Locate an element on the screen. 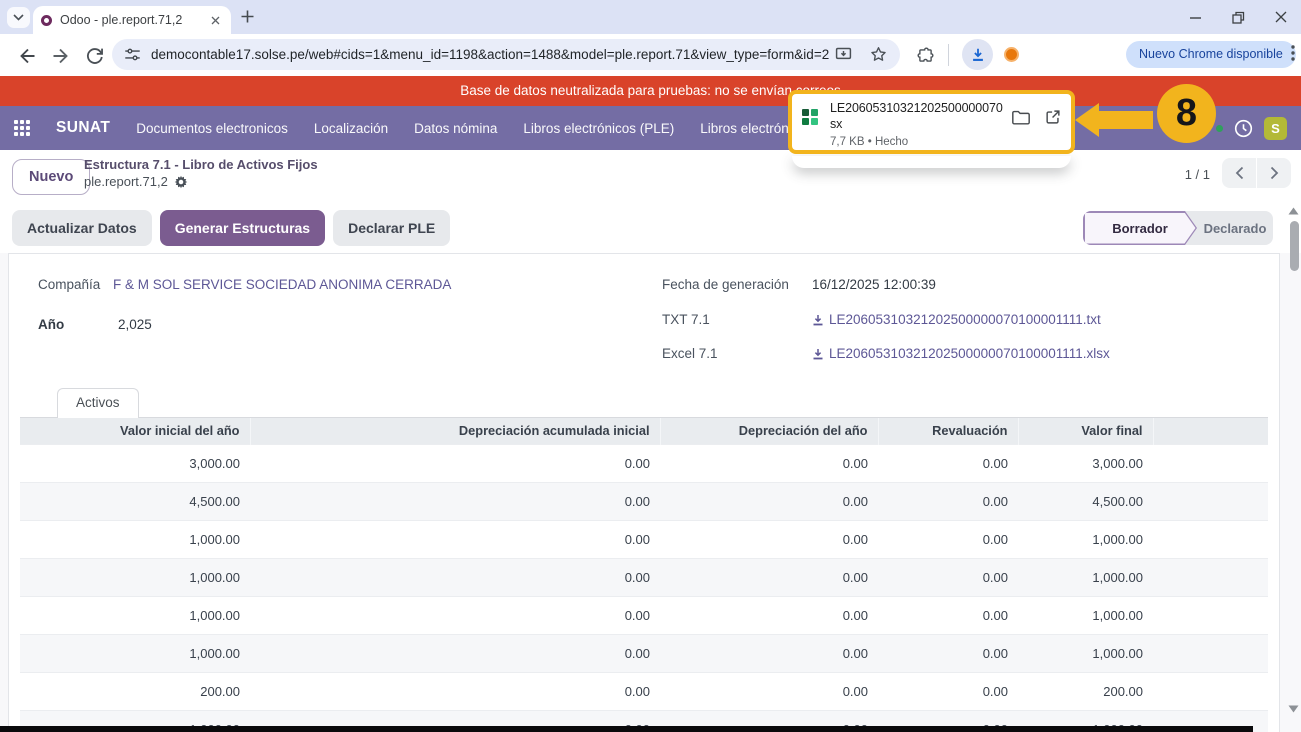  forward-icon is located at coordinates (61, 56).